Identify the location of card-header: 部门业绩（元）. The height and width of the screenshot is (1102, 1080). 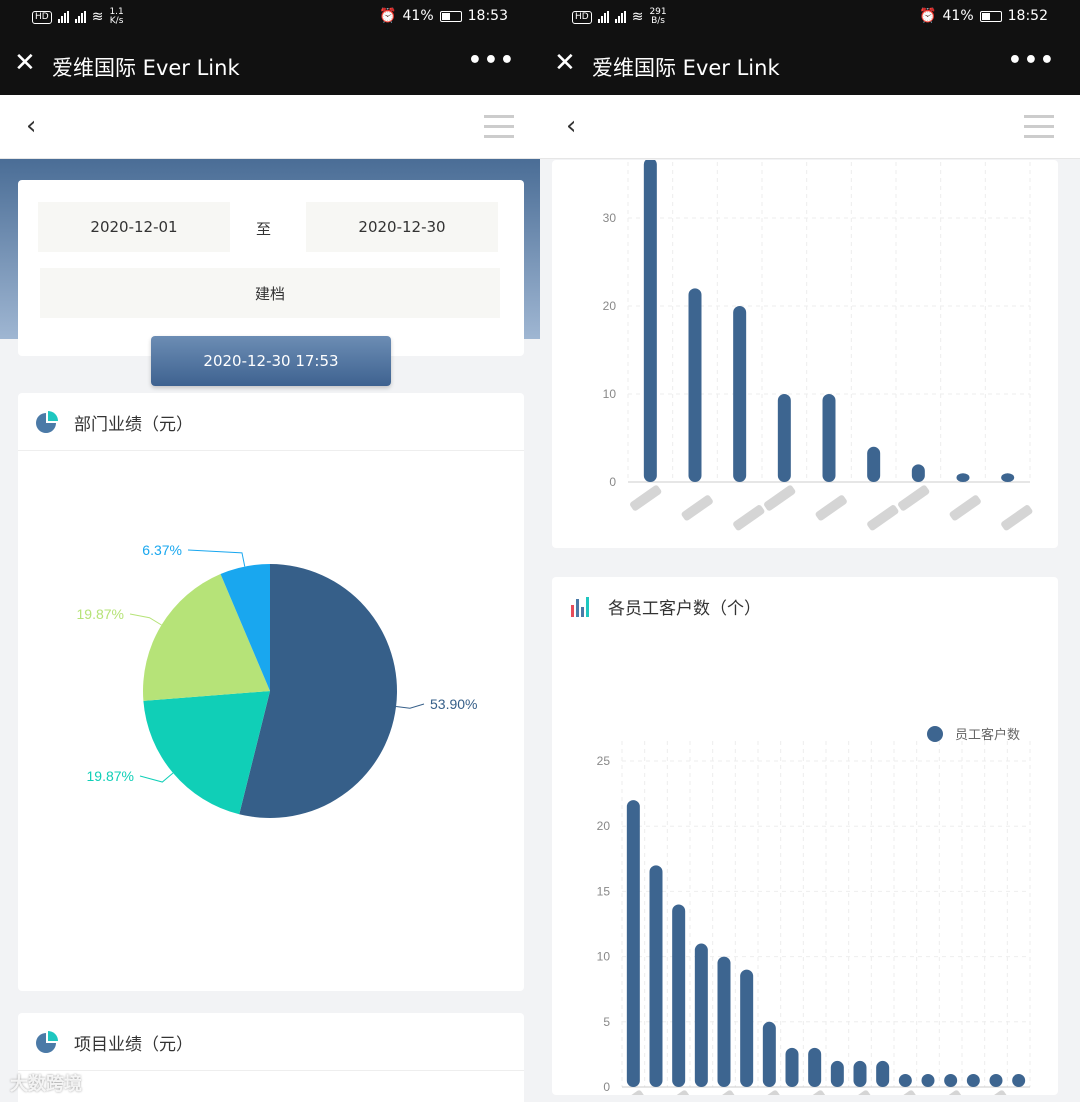
(271, 422).